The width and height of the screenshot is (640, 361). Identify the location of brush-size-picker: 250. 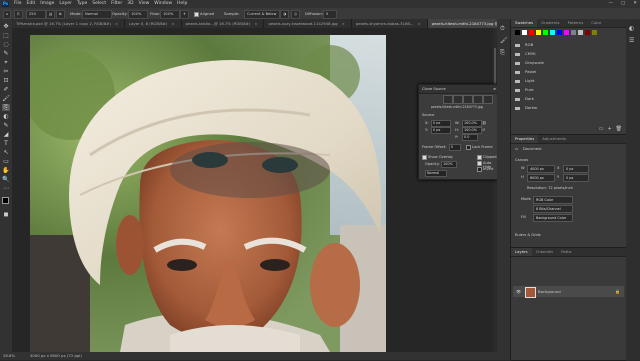
(36, 14).